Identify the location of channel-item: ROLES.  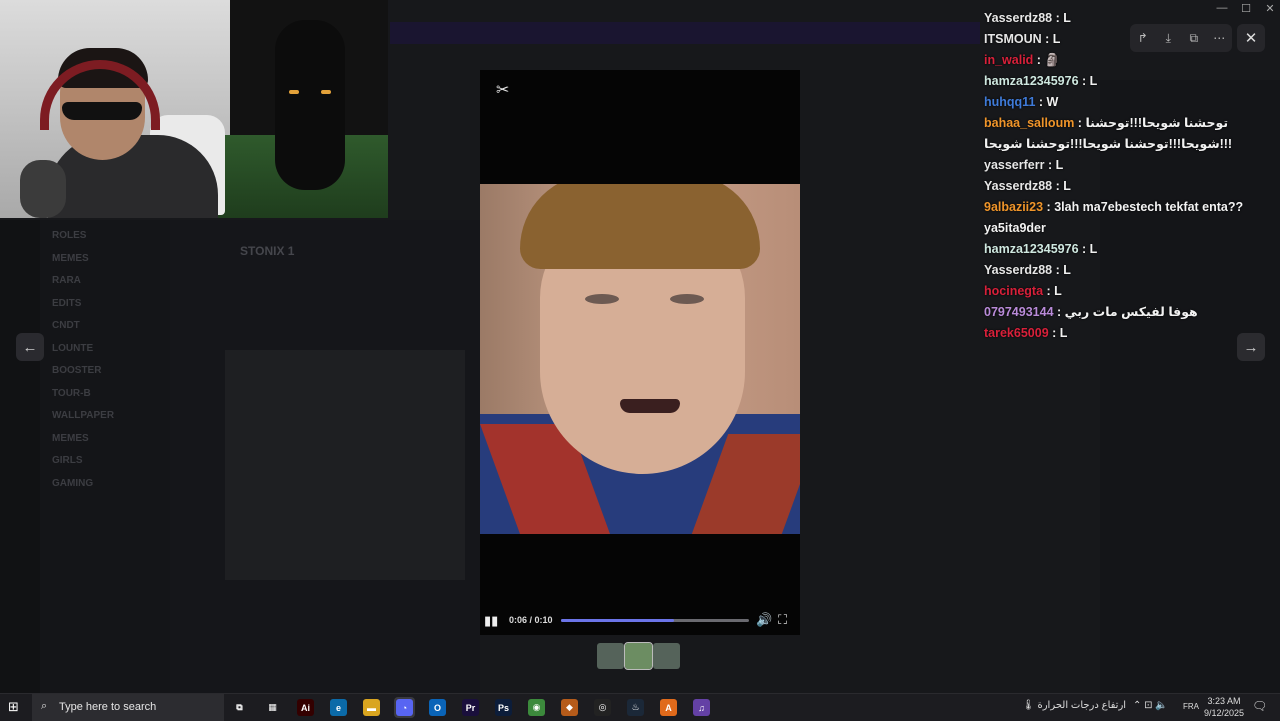
(69, 235).